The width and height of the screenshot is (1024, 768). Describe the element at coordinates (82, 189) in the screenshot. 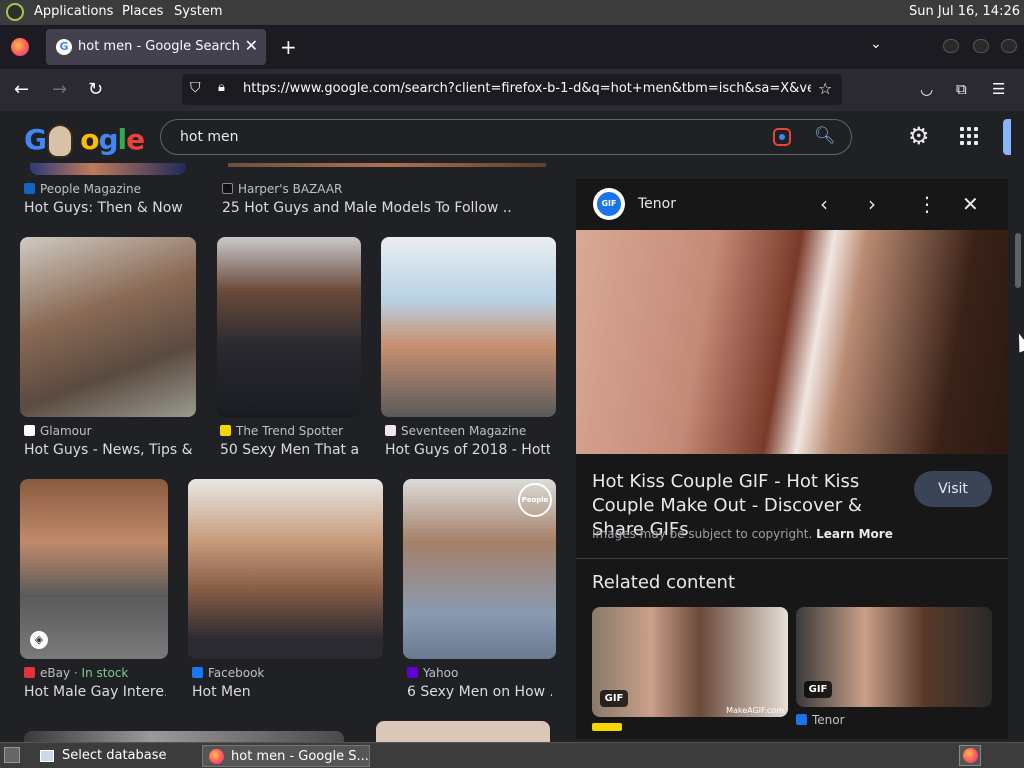

I see `result-source: People Magazine` at that location.